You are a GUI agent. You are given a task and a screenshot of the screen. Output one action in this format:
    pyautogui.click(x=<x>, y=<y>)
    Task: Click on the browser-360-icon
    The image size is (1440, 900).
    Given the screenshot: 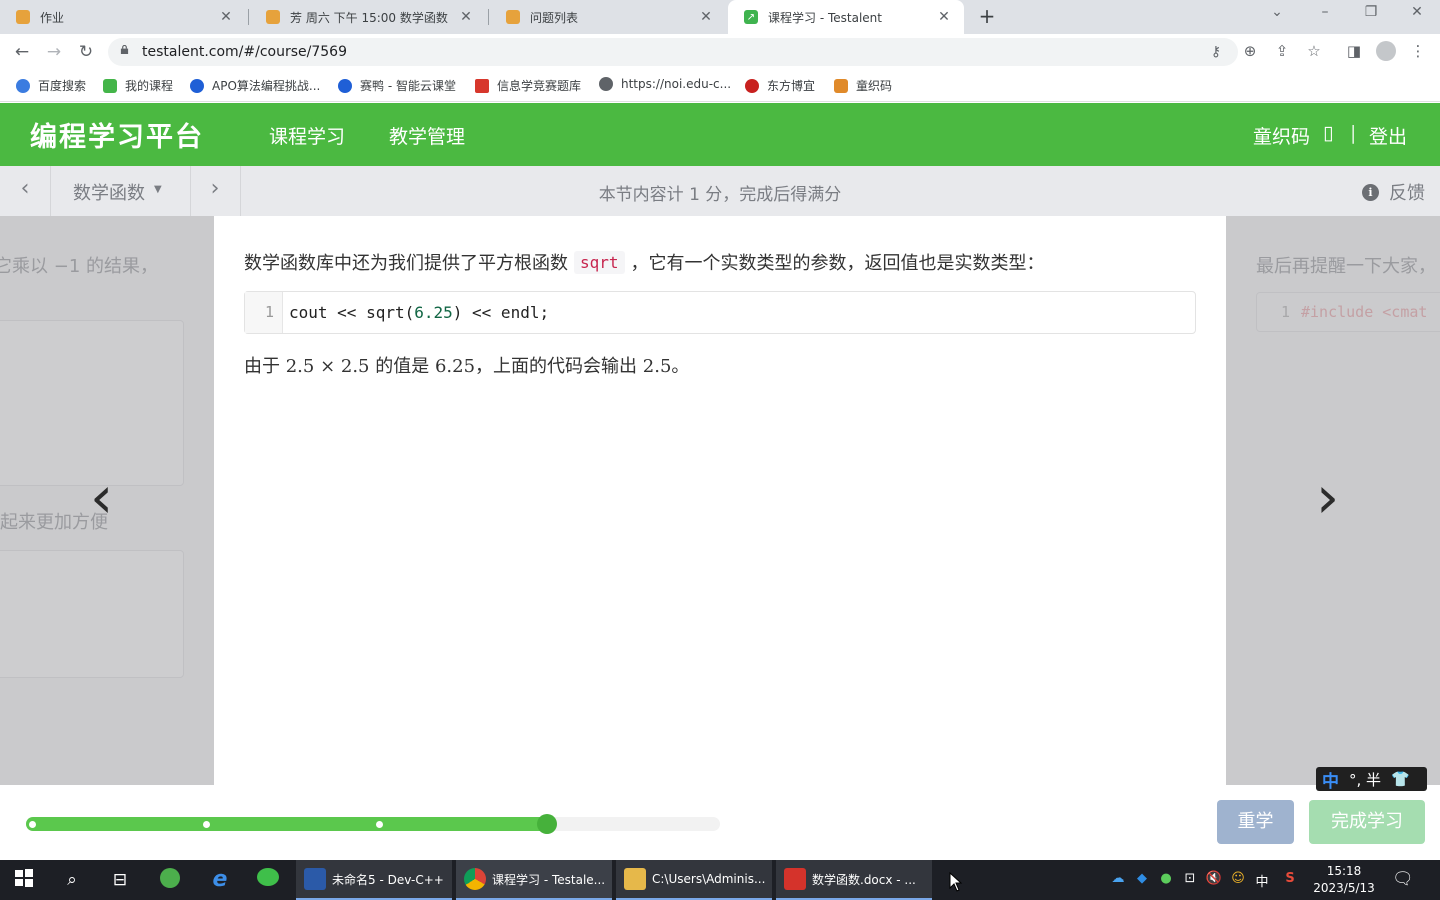 What is the action you would take?
    pyautogui.click(x=170, y=880)
    